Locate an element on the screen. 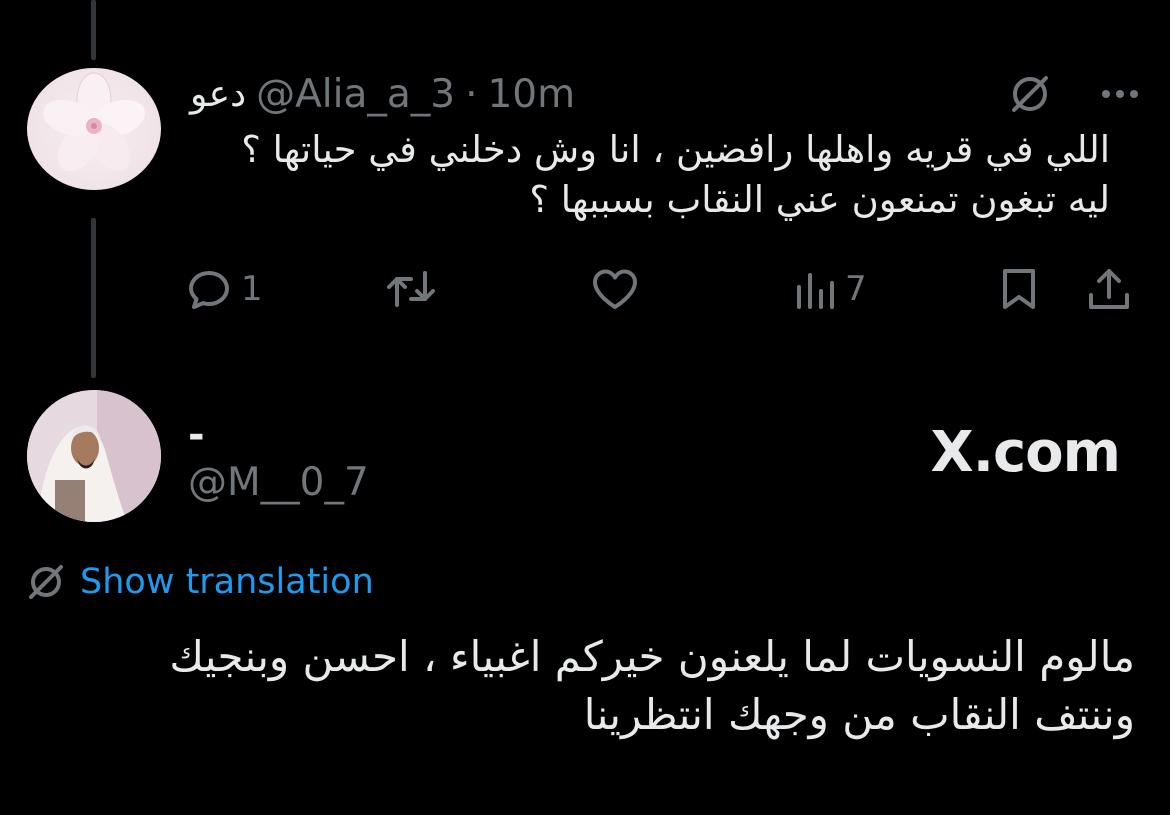 The height and width of the screenshot is (815, 1170). like-icon is located at coordinates (615, 289).